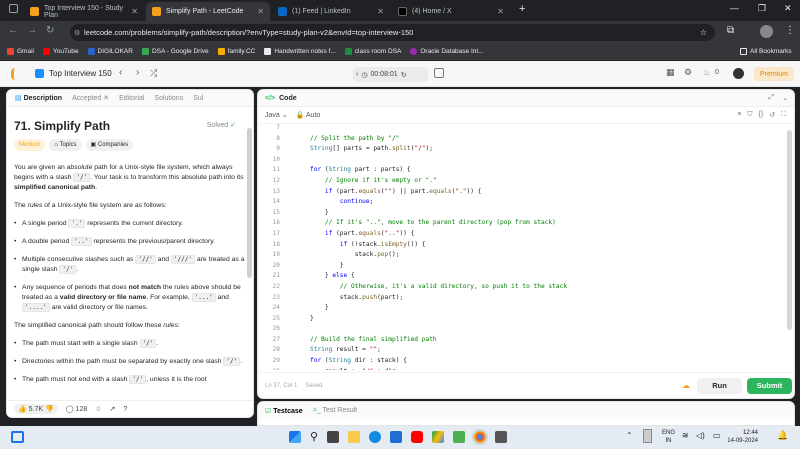 This screenshot has width=800, height=449. What do you see at coordinates (236, 51) in the screenshot?
I see `bookmark-family: family.CC` at bounding box center [236, 51].